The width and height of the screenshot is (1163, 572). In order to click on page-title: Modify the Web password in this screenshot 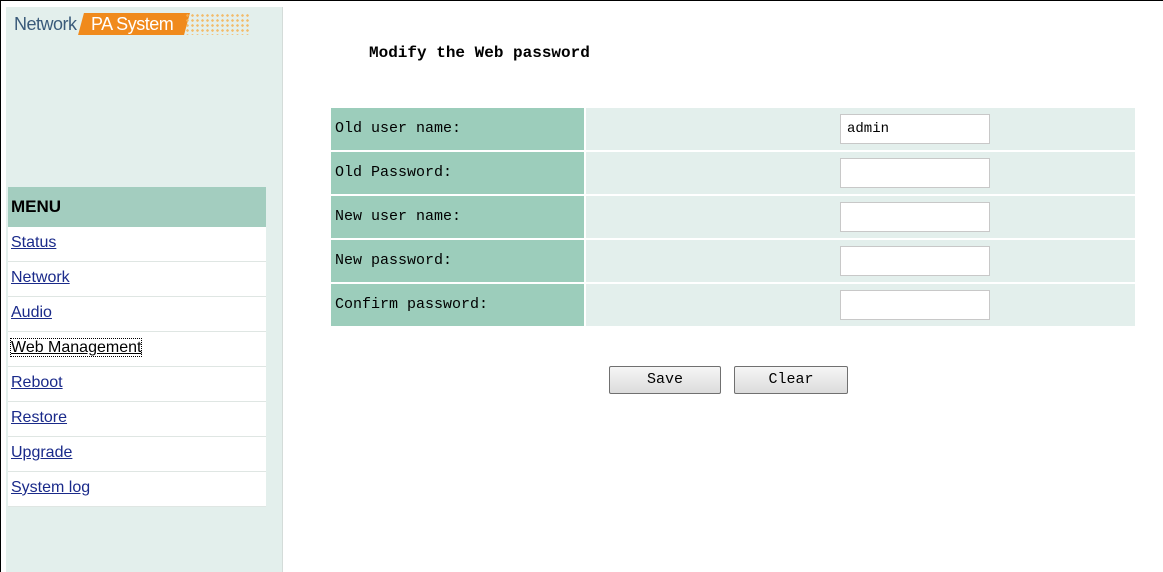, I will do `click(479, 53)`.